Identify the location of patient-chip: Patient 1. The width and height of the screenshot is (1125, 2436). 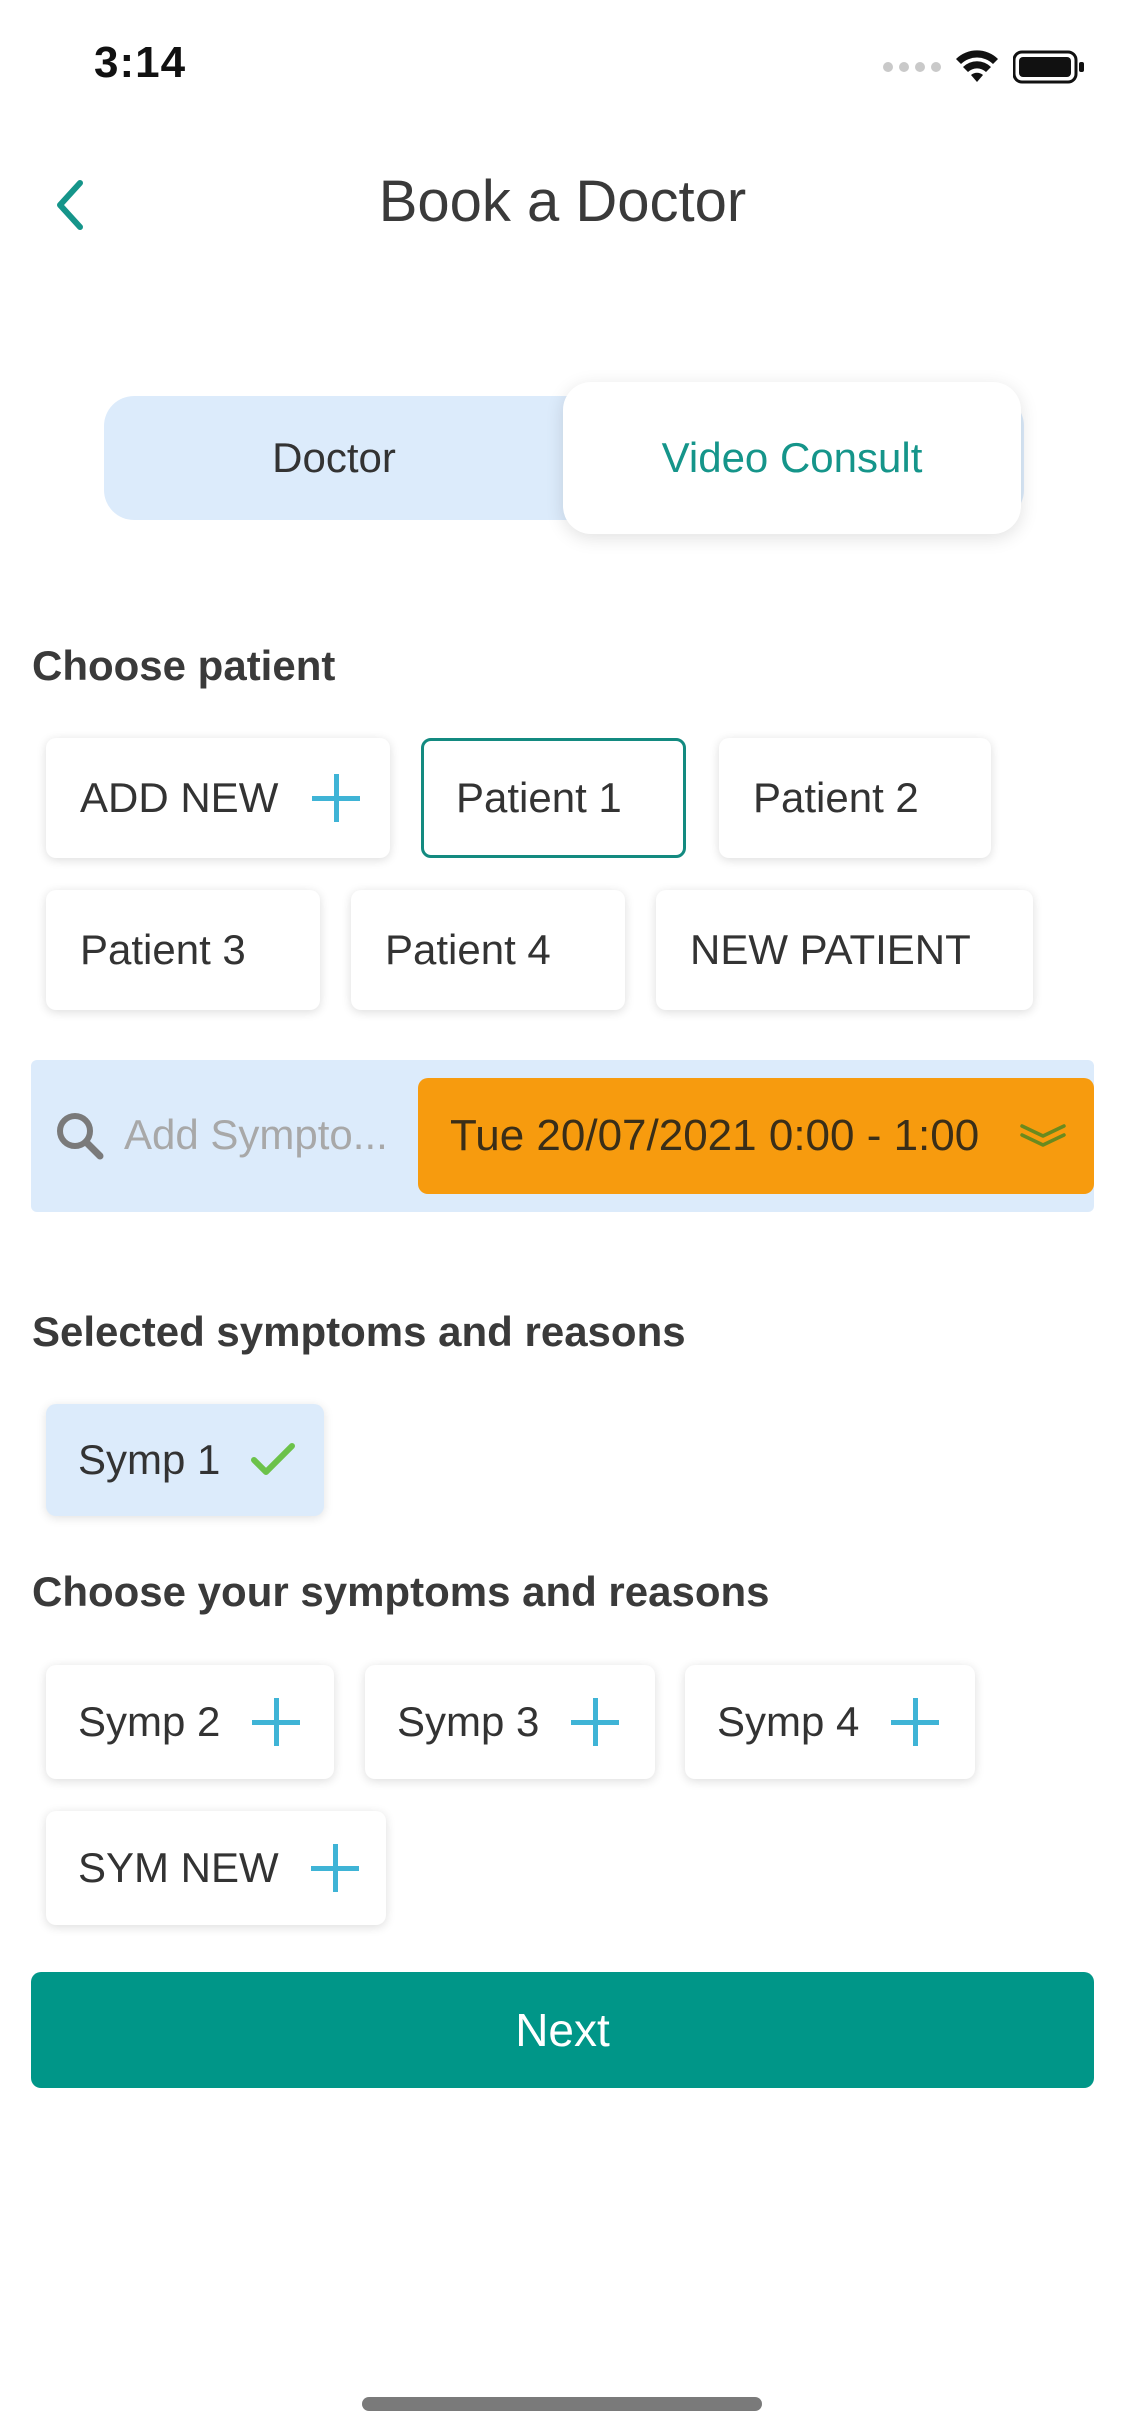
(553, 798).